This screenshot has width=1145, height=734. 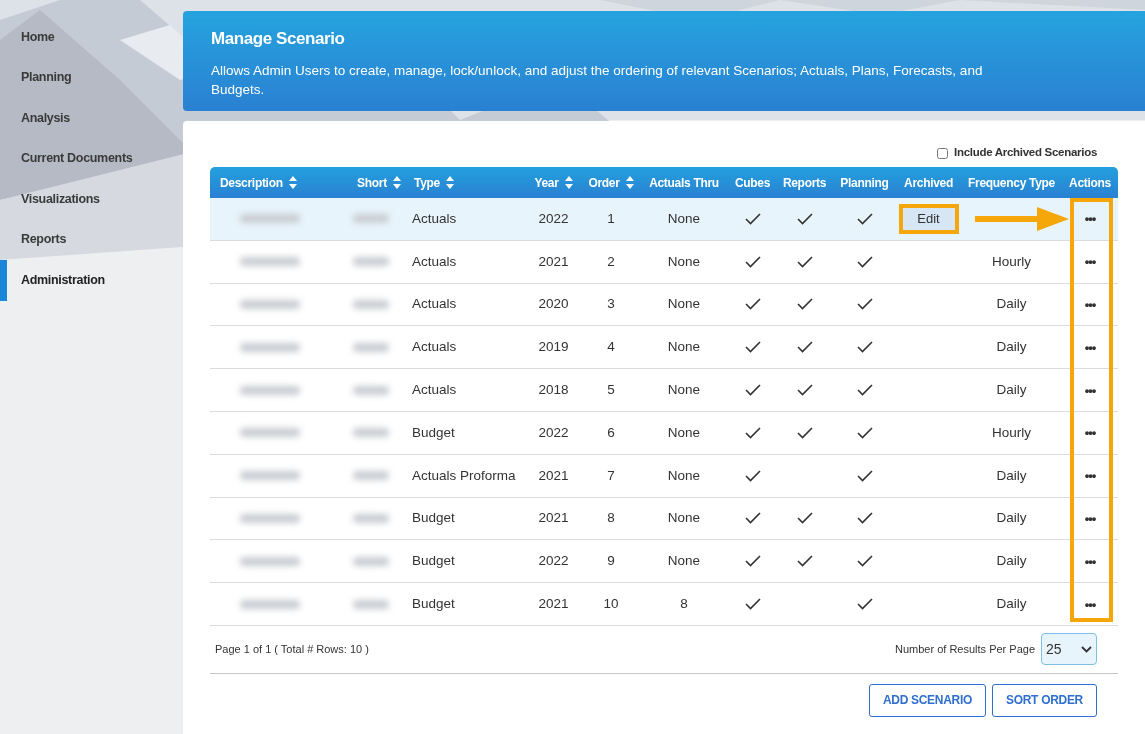 I want to click on table-cell-text: 7, so click(x=611, y=475).